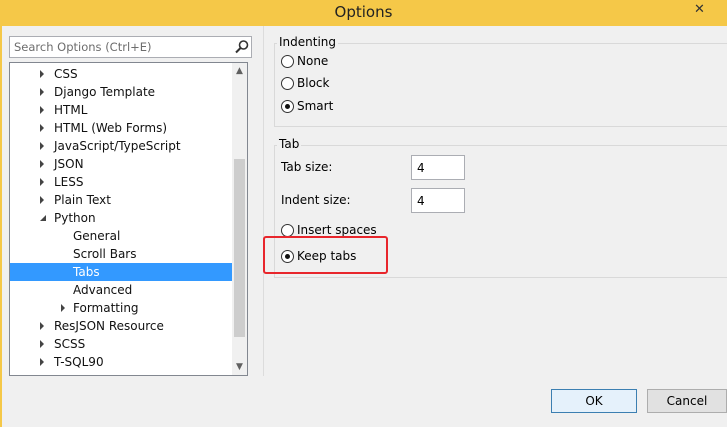 Image resolution: width=727 pixels, height=427 pixels. Describe the element at coordinates (239, 367) in the screenshot. I see `scroll-down-icon: ▼` at that location.